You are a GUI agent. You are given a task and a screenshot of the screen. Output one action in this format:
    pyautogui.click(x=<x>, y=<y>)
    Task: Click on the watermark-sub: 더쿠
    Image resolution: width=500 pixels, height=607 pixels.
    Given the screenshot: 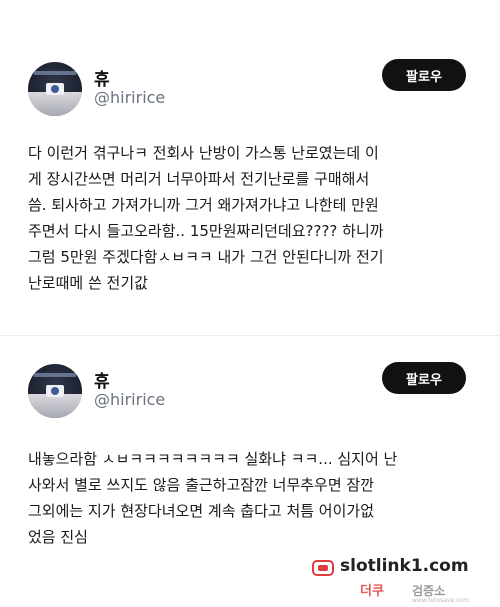 What is the action you would take?
    pyautogui.click(x=372, y=591)
    